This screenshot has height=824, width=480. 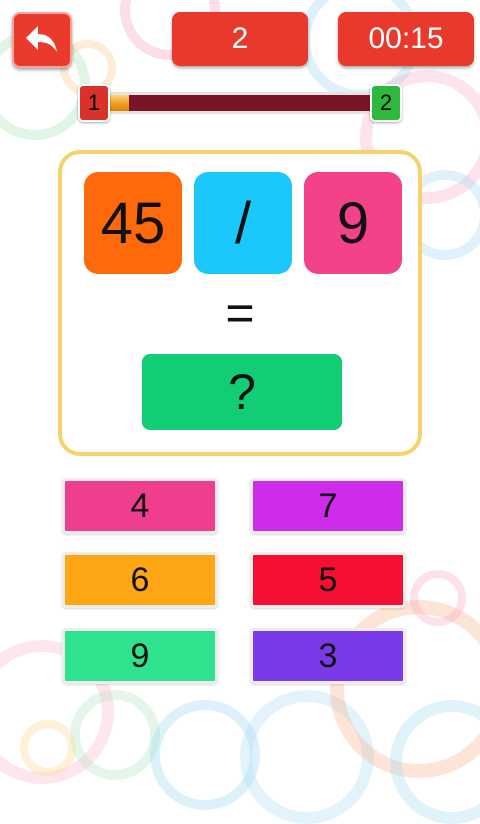 I want to click on equals-sign: =, so click(x=240, y=313).